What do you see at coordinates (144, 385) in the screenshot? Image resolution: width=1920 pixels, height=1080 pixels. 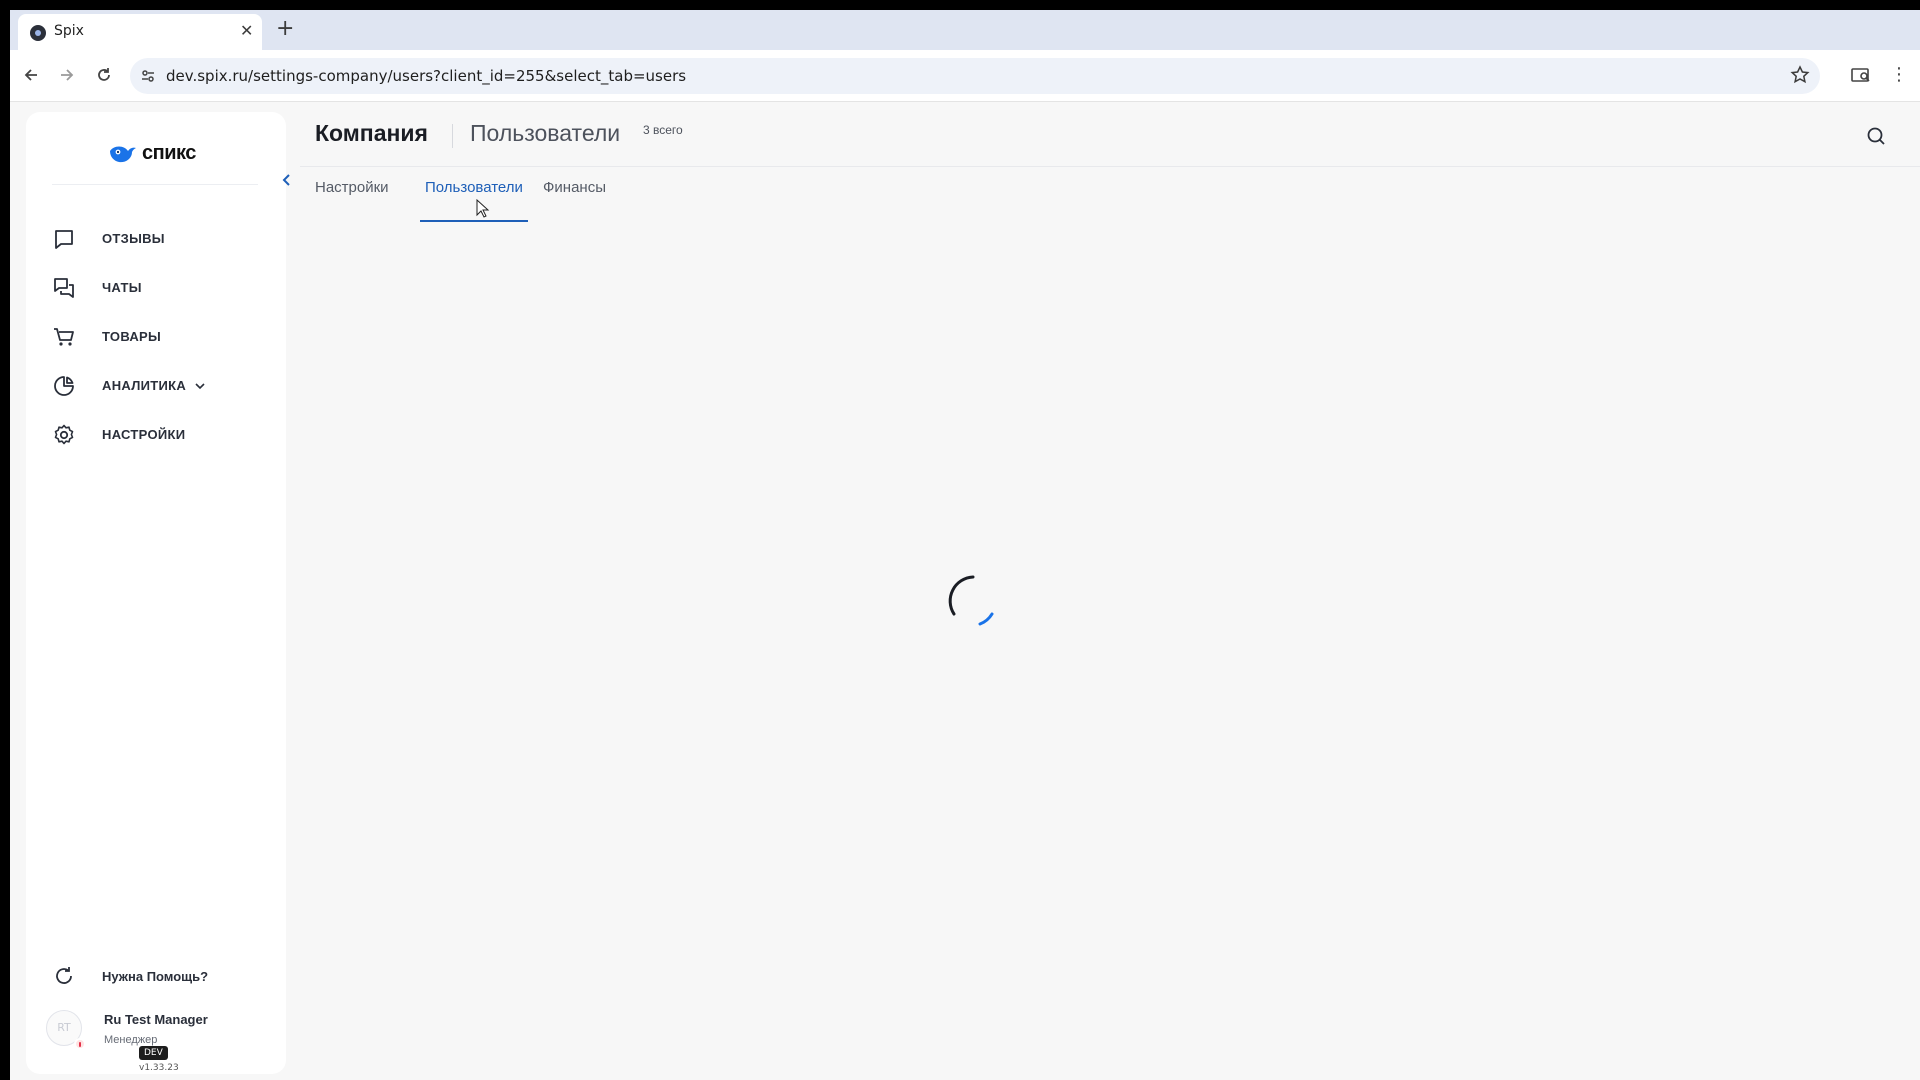 I see `sidebar-item-label: АНАЛИТИКА` at bounding box center [144, 385].